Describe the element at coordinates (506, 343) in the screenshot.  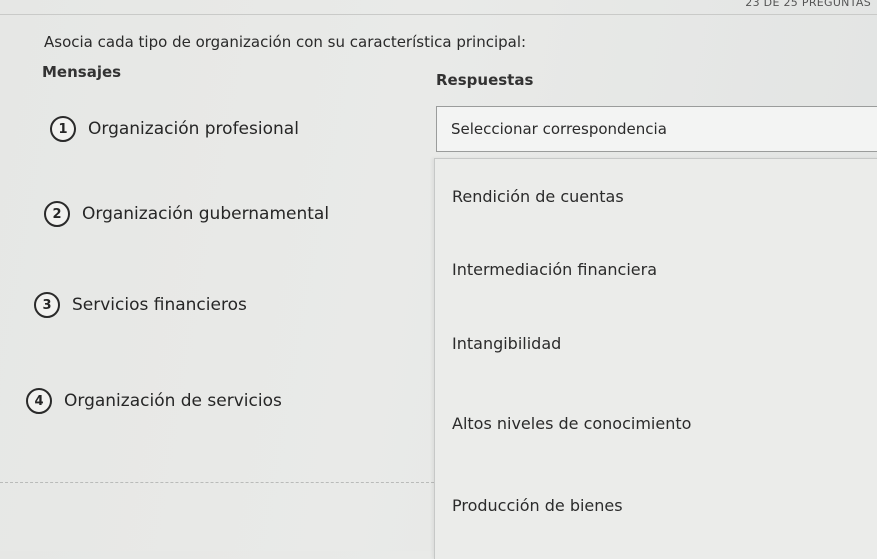
I see `option-intangibilidad: Intangibilidad` at that location.